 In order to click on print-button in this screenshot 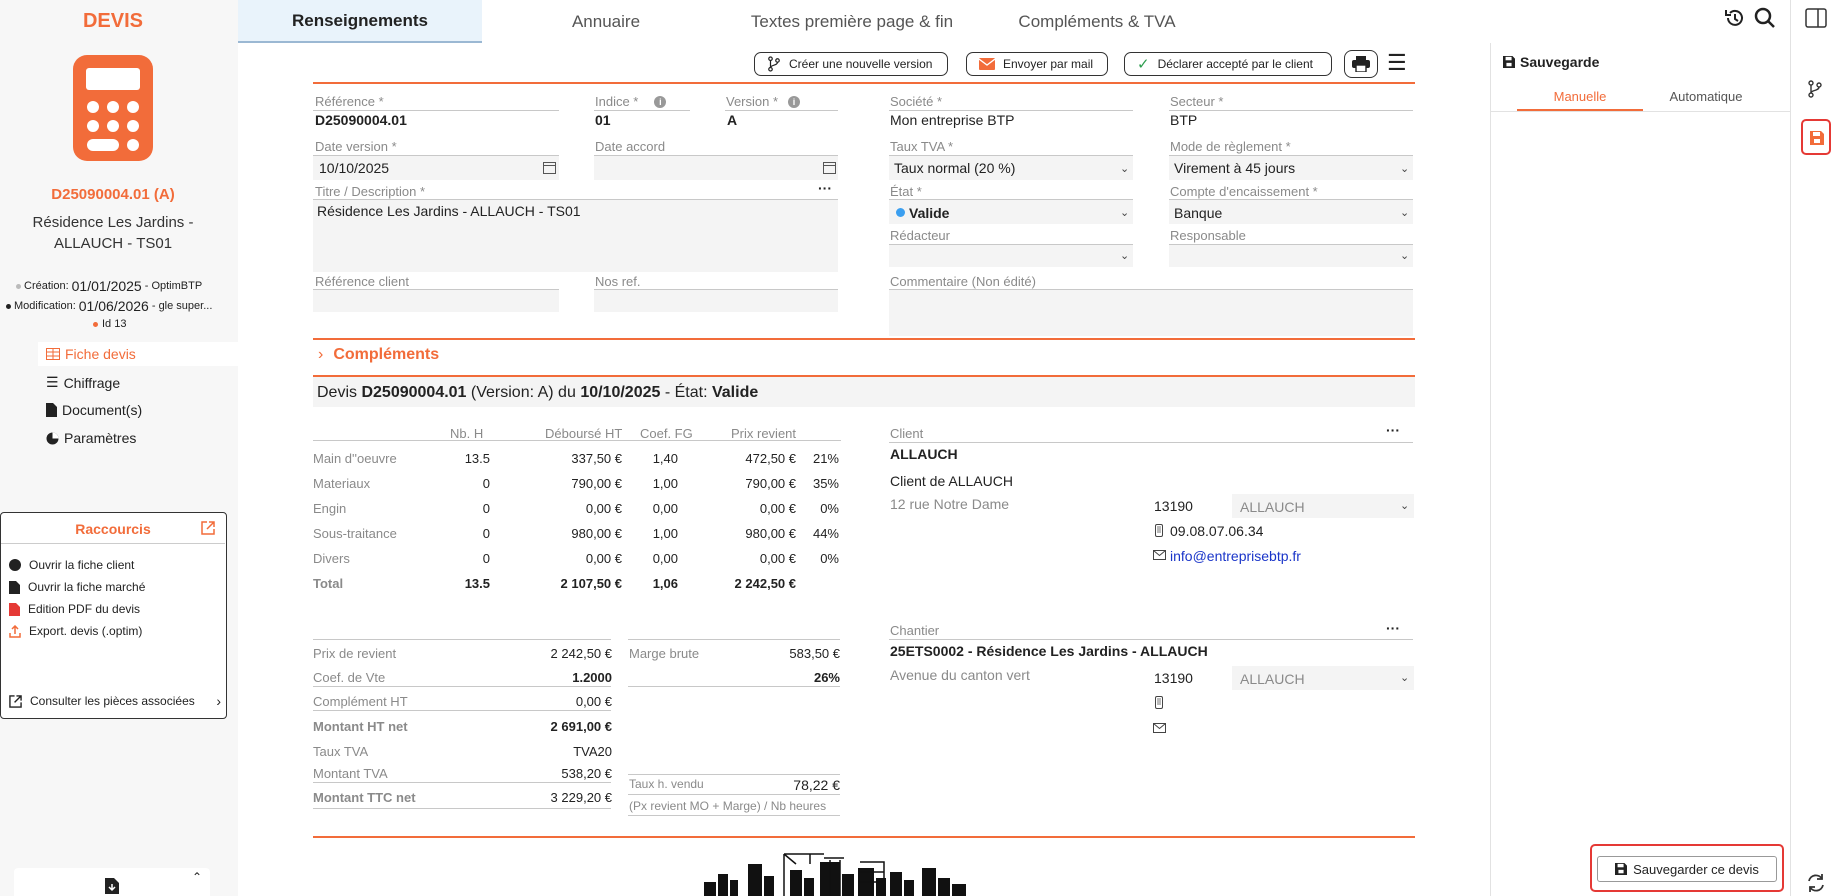, I will do `click(1361, 64)`.